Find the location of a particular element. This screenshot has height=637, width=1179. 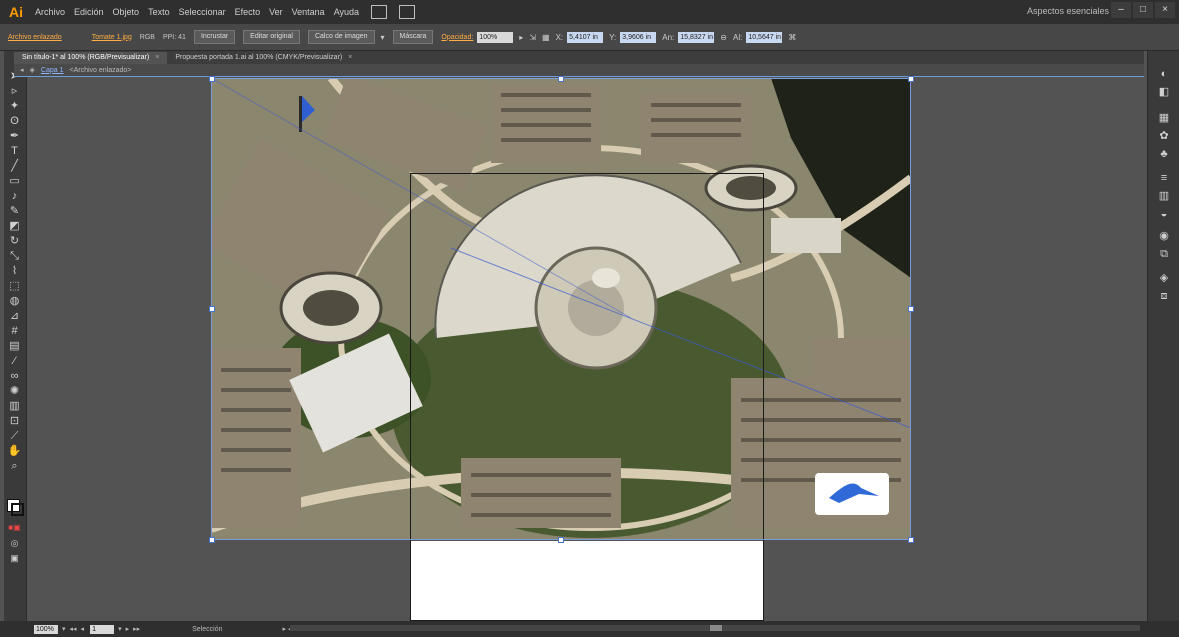

scale-icon: ⤡ is located at coordinates (14, 256).